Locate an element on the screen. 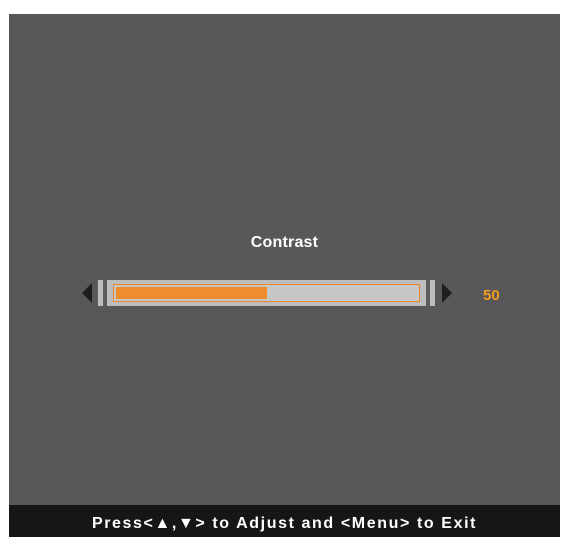 The height and width of the screenshot is (537, 568). contrast-slider is located at coordinates (266, 293).